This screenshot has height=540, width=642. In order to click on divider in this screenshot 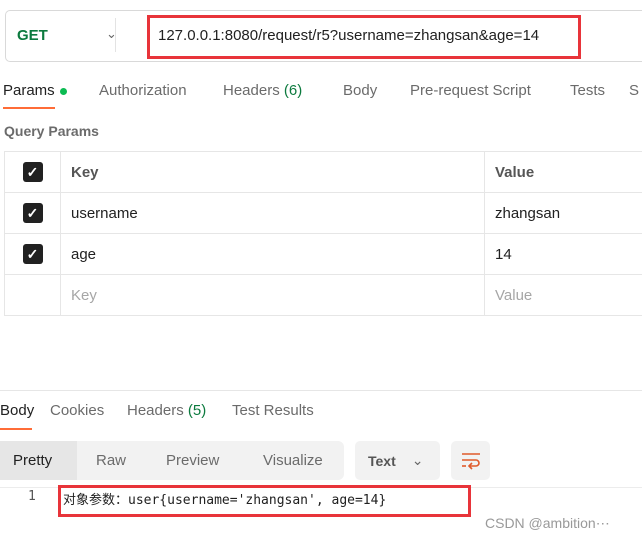, I will do `click(115, 35)`.